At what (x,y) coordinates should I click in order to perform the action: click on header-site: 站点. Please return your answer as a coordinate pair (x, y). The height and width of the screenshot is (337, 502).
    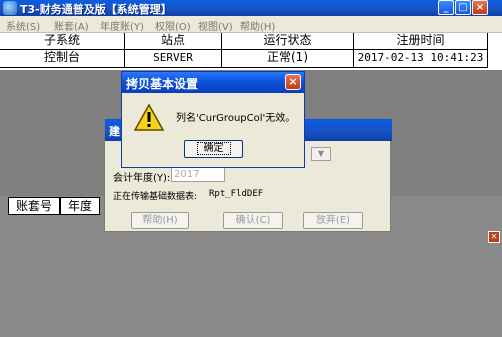
    Looking at the image, I should click on (173, 41).